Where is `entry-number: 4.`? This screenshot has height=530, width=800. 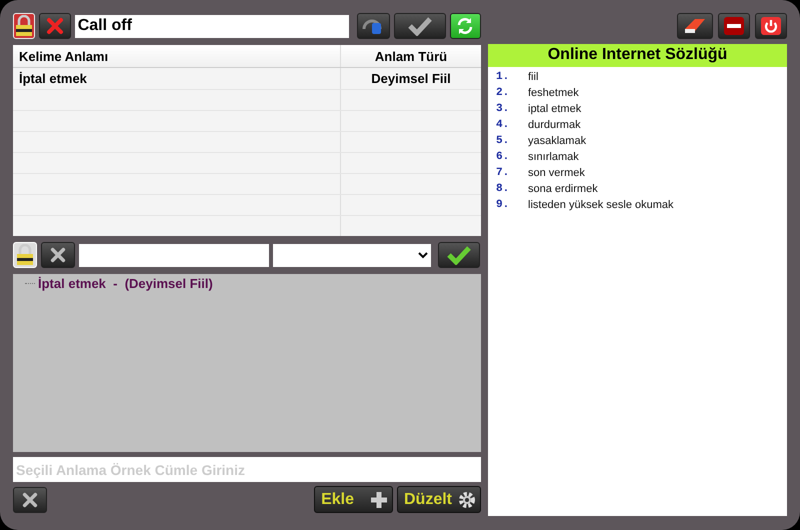
entry-number: 4. is located at coordinates (503, 125).